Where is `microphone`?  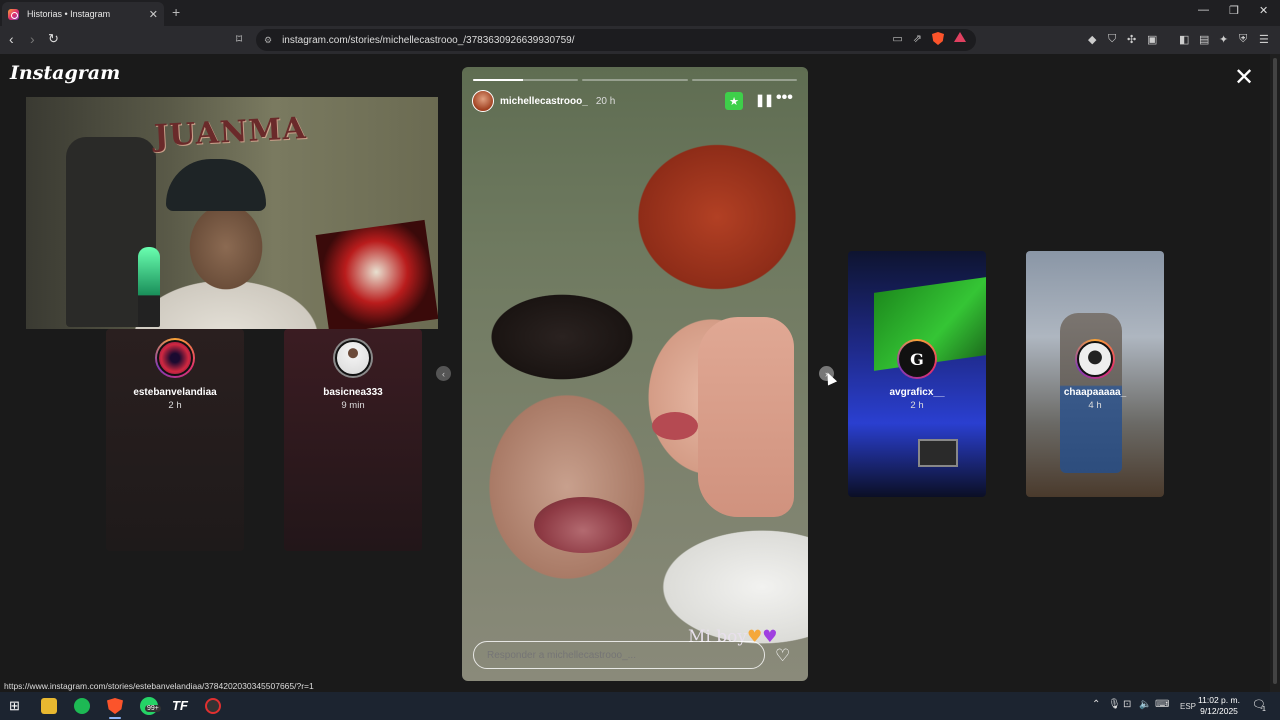 microphone is located at coordinates (149, 287).